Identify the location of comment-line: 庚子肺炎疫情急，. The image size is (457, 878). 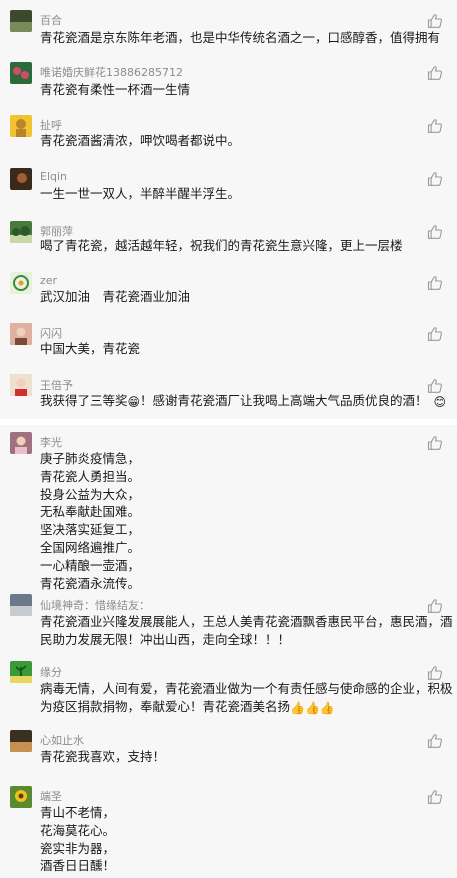
(239, 459).